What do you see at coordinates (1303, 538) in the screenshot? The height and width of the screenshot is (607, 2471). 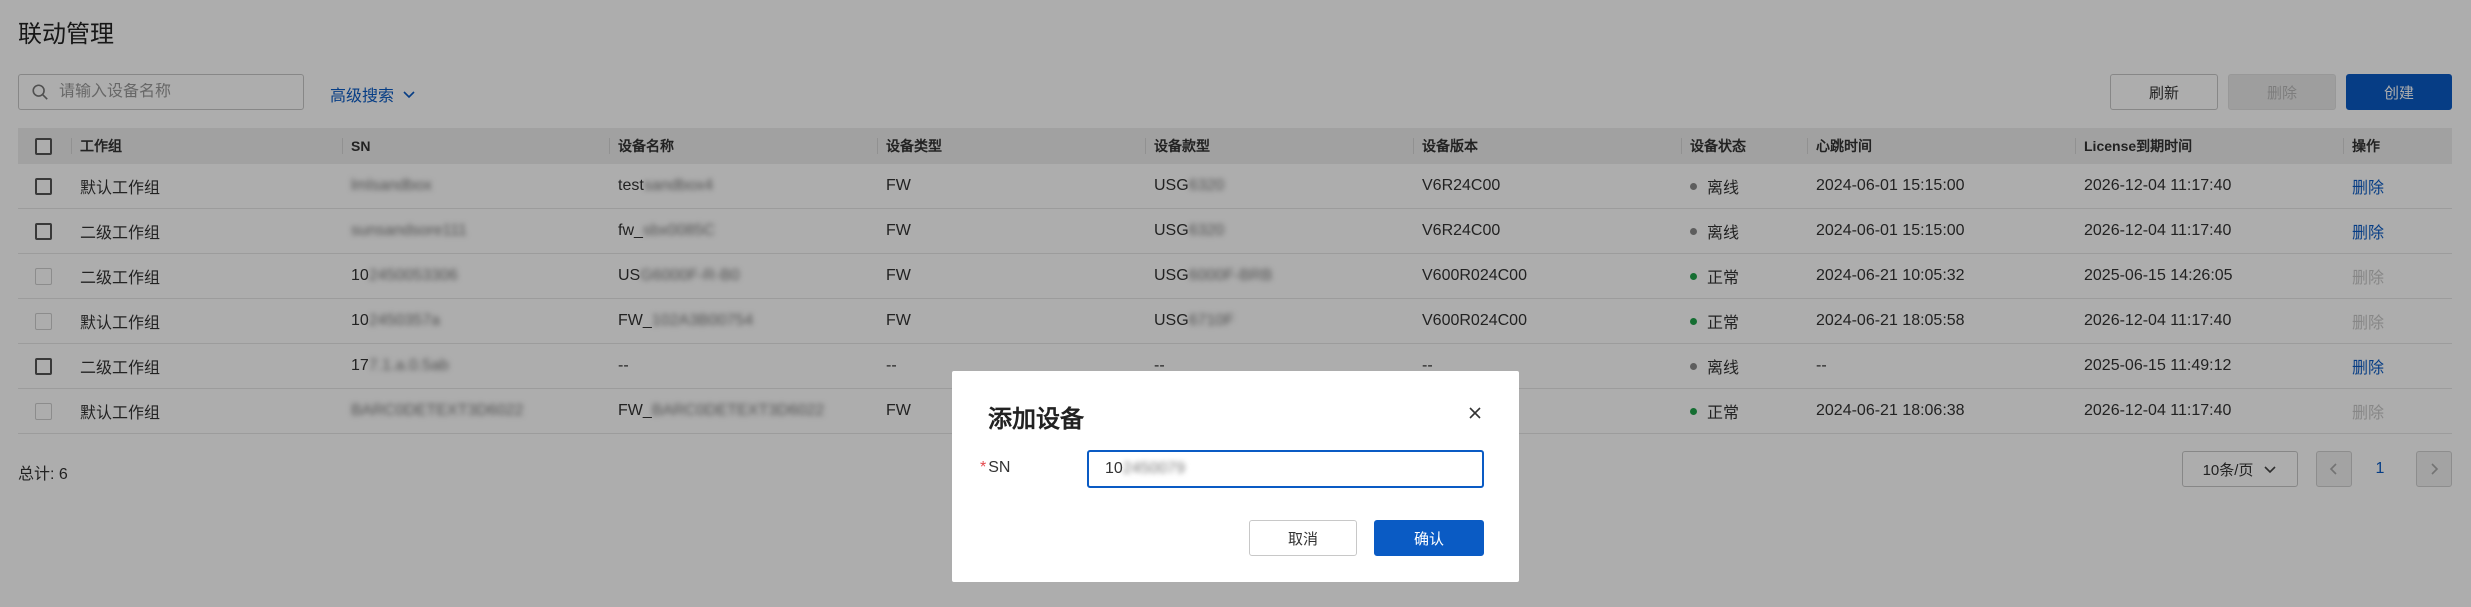 I see `cancel-button: 取消` at bounding box center [1303, 538].